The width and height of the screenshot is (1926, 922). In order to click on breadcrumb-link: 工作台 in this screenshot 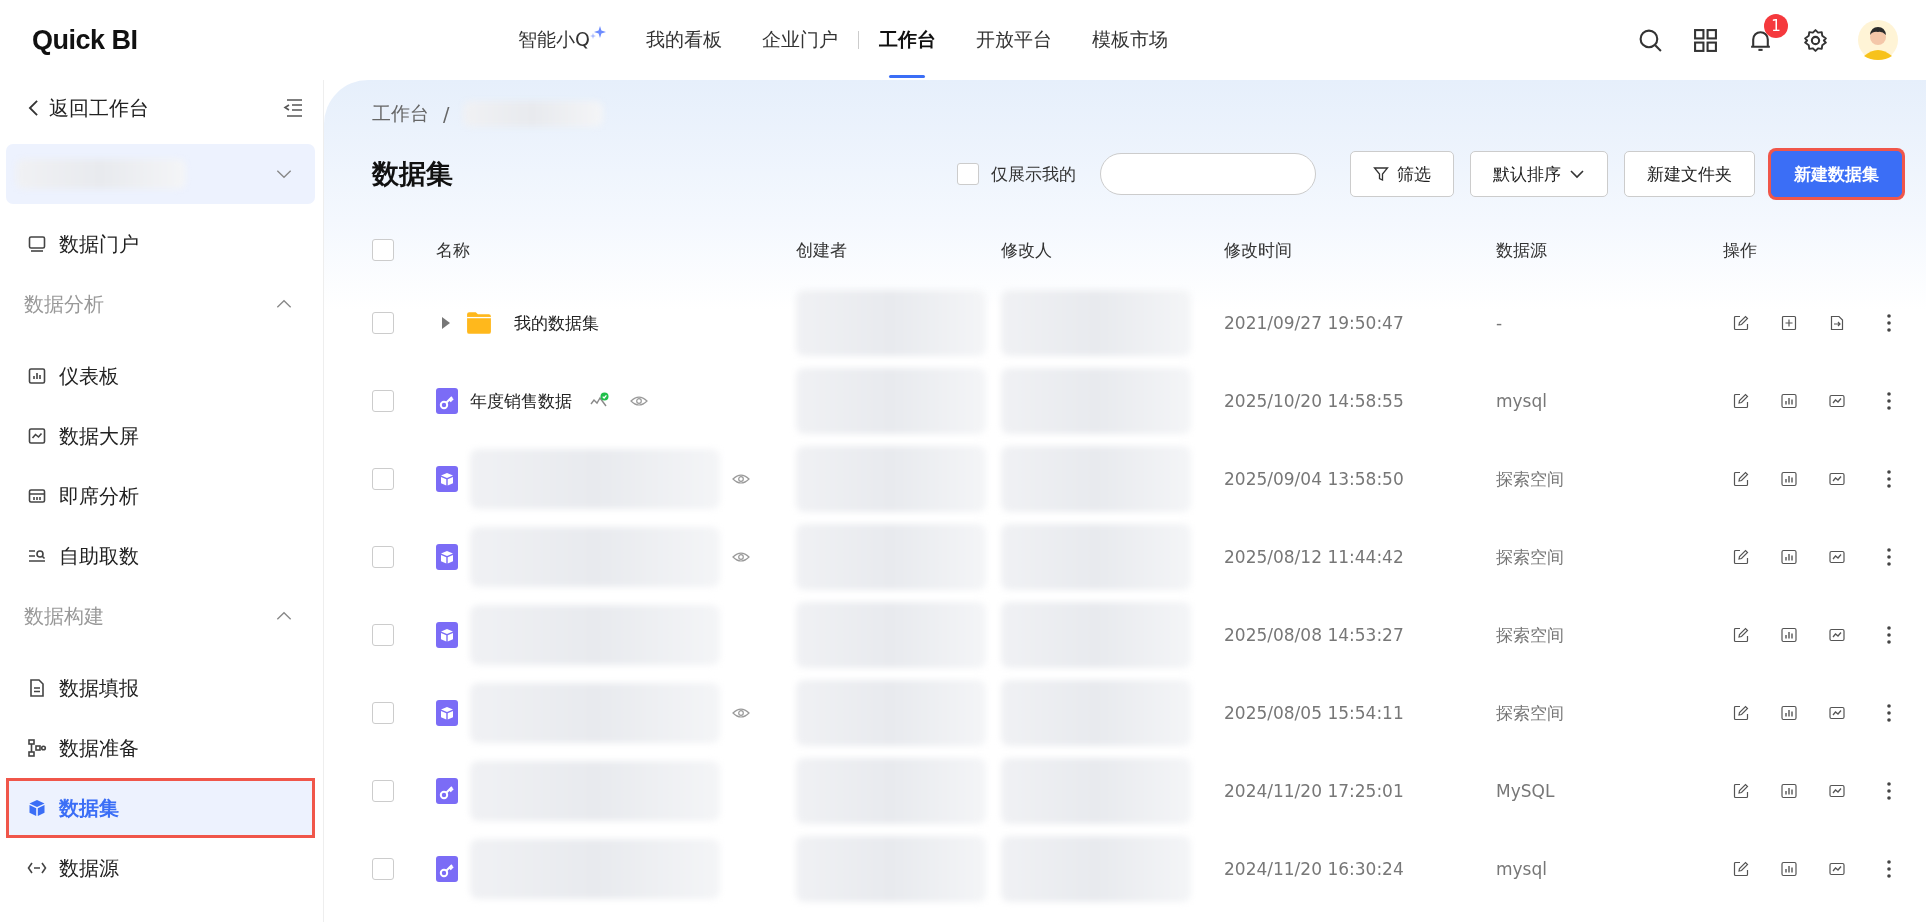, I will do `click(400, 114)`.